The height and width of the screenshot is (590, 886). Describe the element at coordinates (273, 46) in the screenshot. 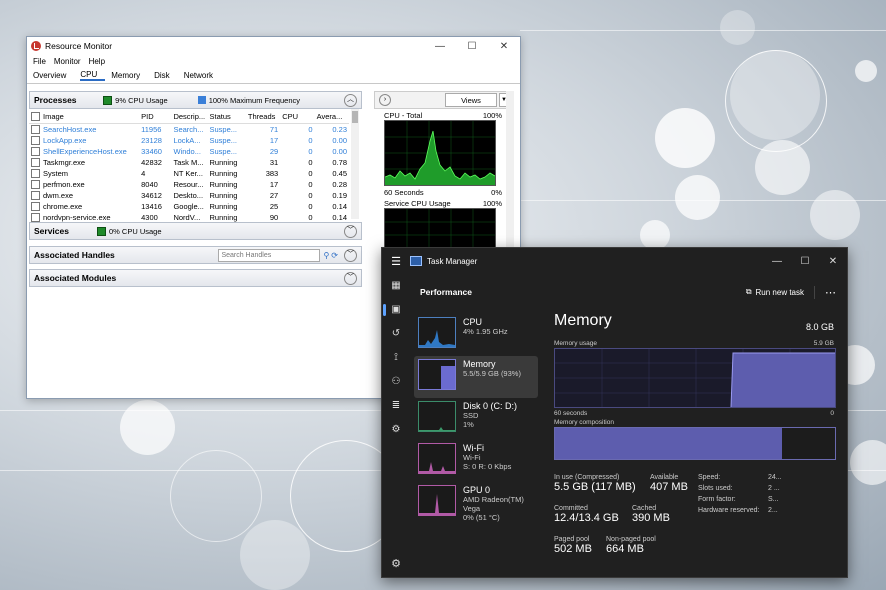

I see `resource-monitor-titlebar: Resource Monitor — ☐ ✕` at that location.